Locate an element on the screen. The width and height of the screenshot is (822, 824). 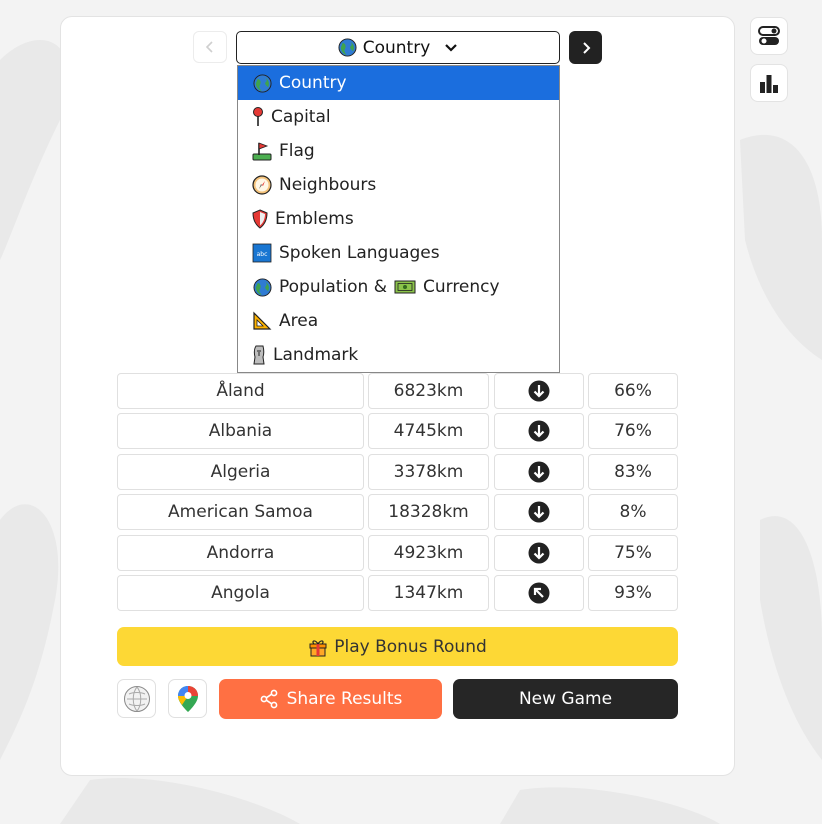
mode-select: Country is located at coordinates (398, 47).